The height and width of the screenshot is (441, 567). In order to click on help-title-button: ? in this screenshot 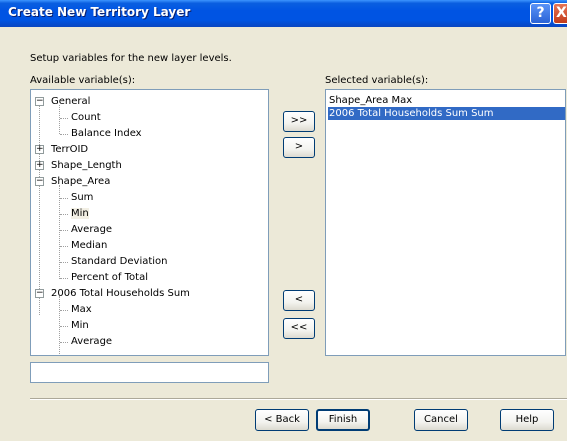, I will do `click(540, 13)`.